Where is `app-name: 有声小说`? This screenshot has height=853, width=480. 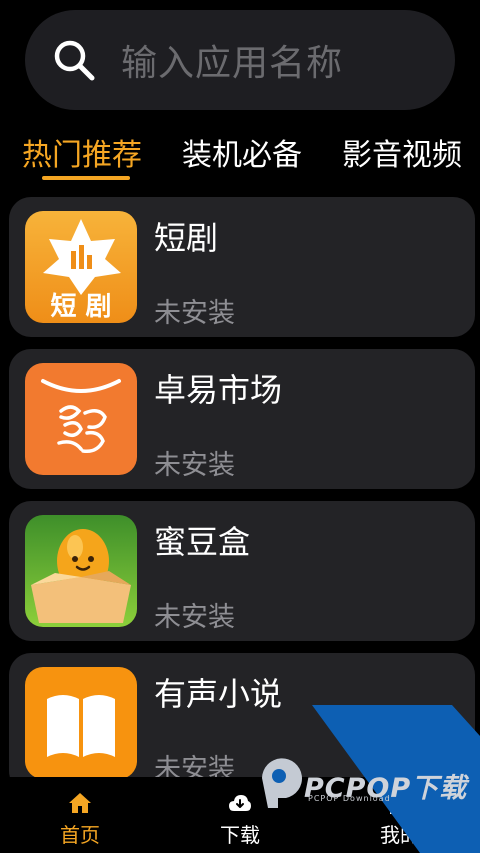
app-name: 有声小说 is located at coordinates (218, 694).